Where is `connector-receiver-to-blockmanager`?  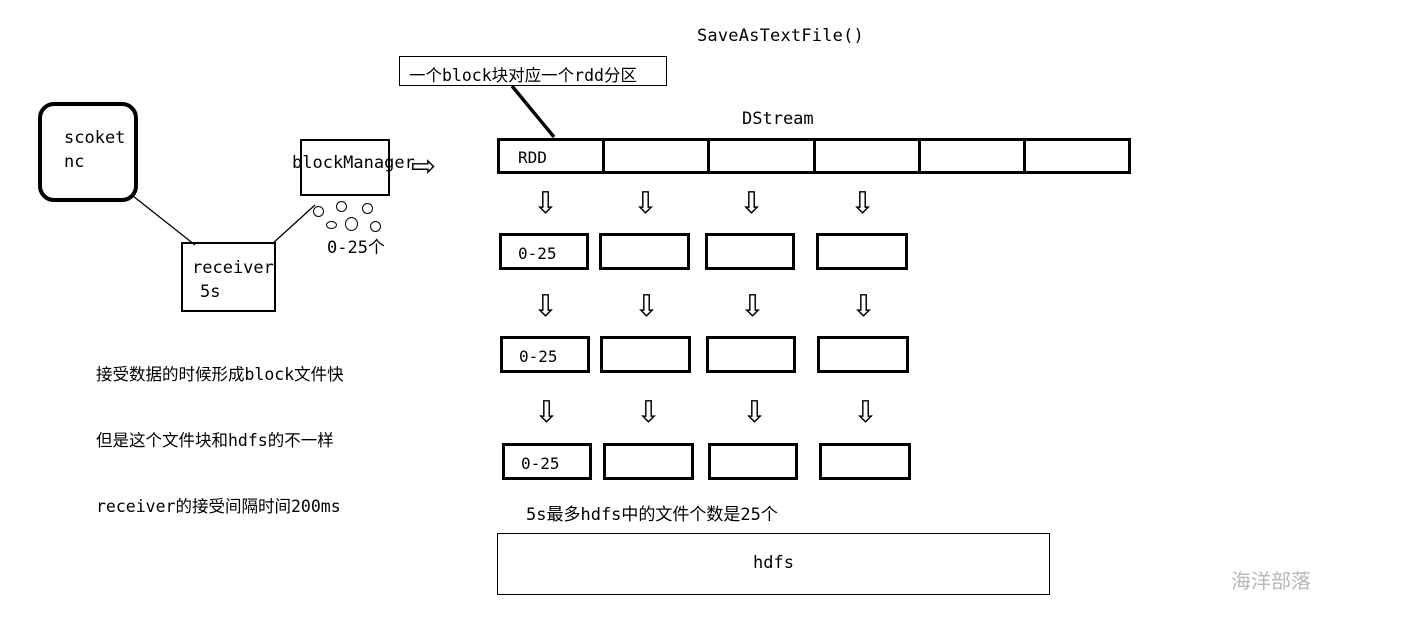
connector-receiver-to-blockmanager is located at coordinates (293, 224).